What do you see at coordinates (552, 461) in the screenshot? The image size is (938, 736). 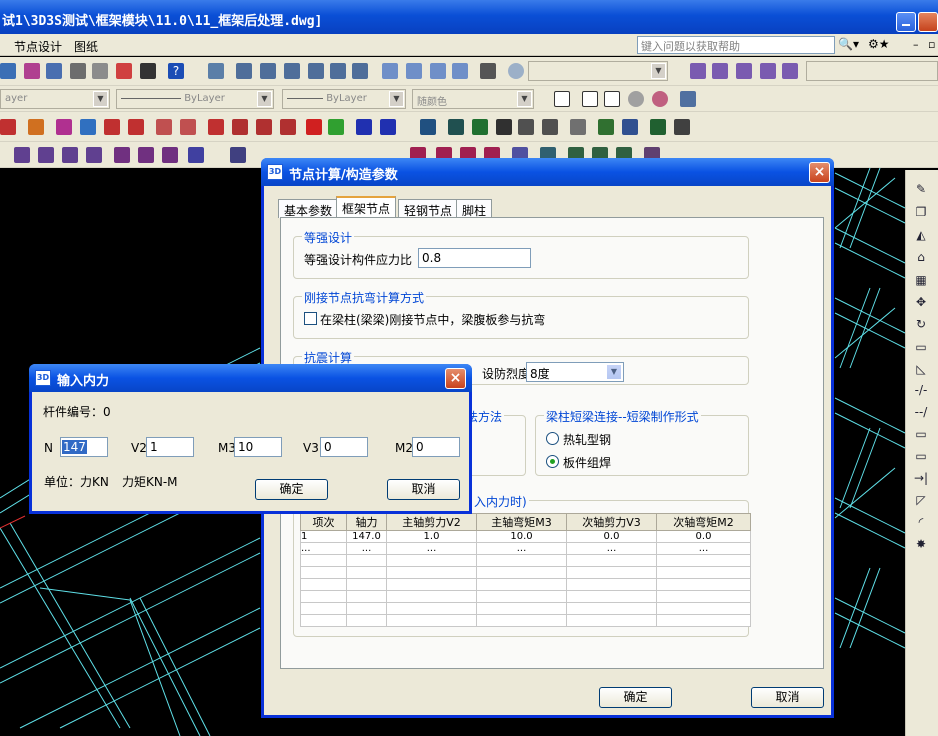 I see `plate-welded-radio` at bounding box center [552, 461].